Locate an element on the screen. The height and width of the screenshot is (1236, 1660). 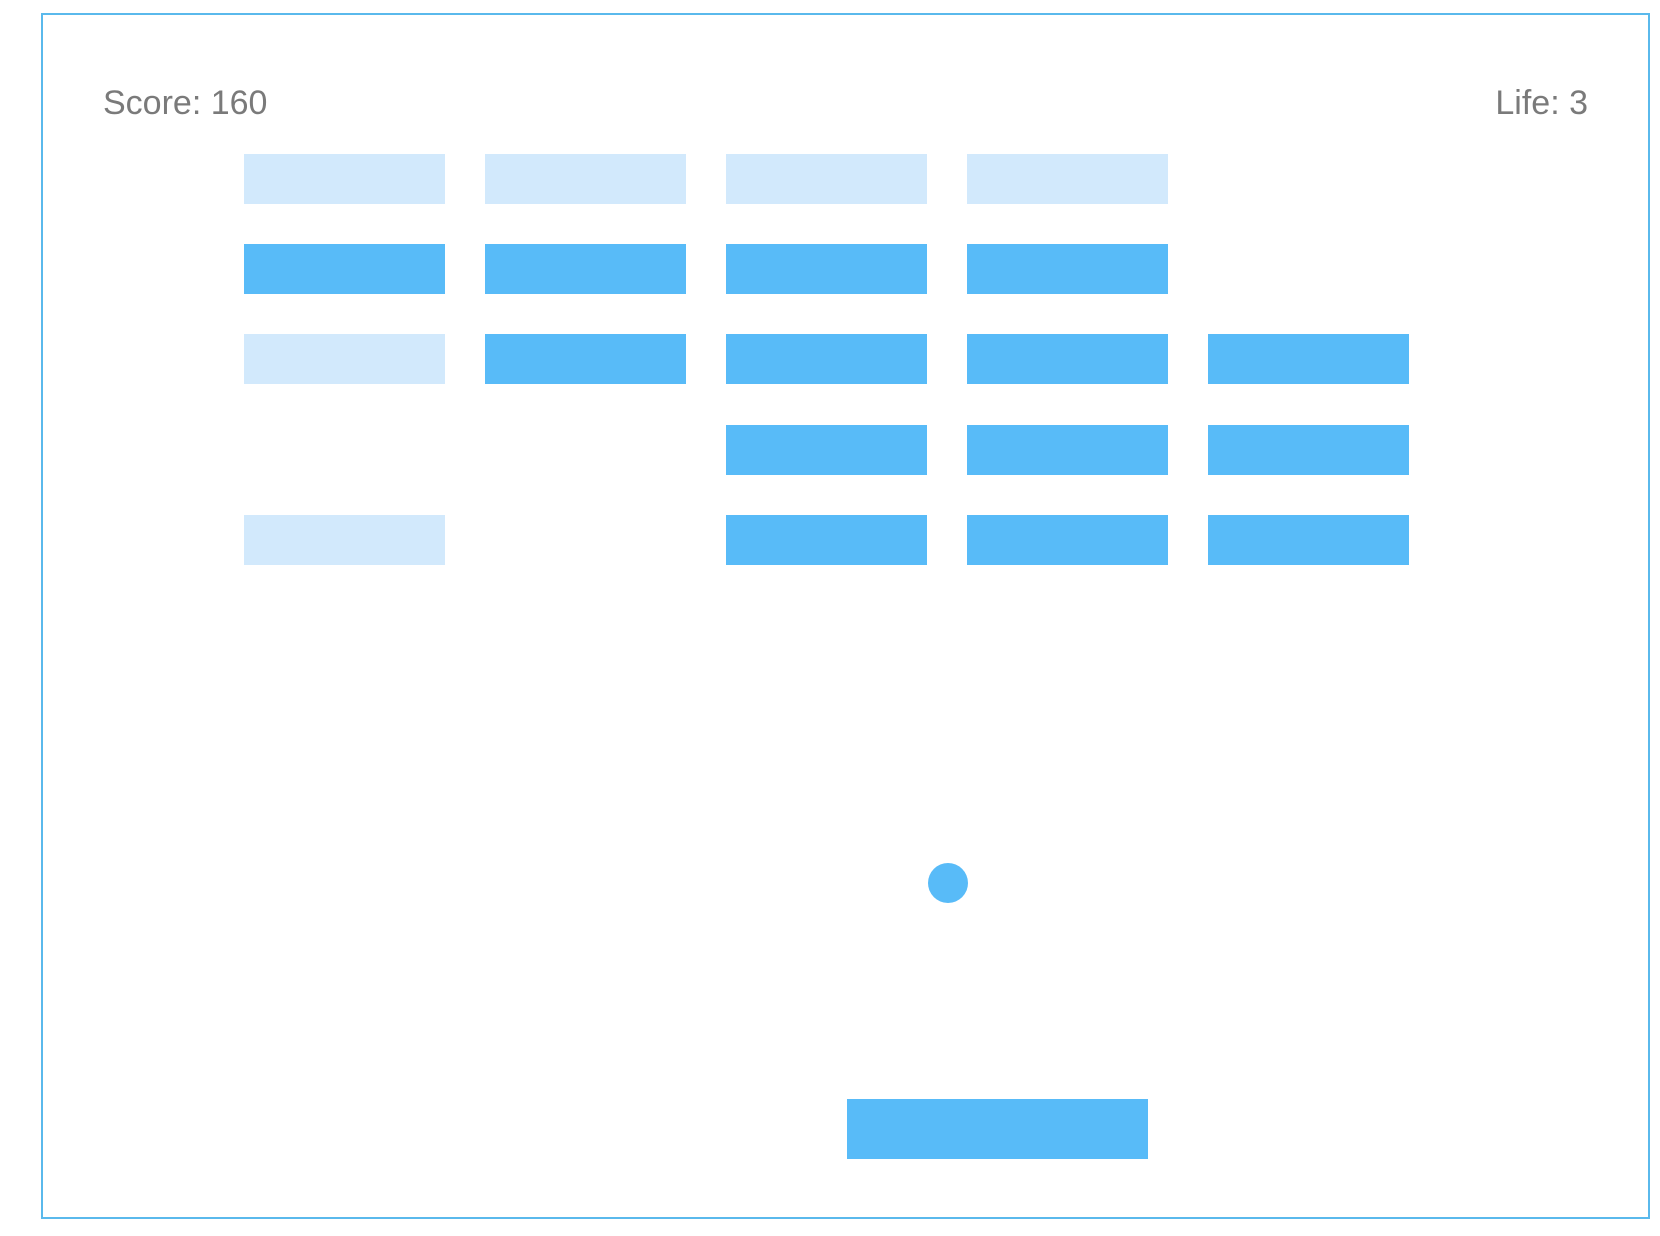
brick-r2-c4 is located at coordinates (1067, 269).